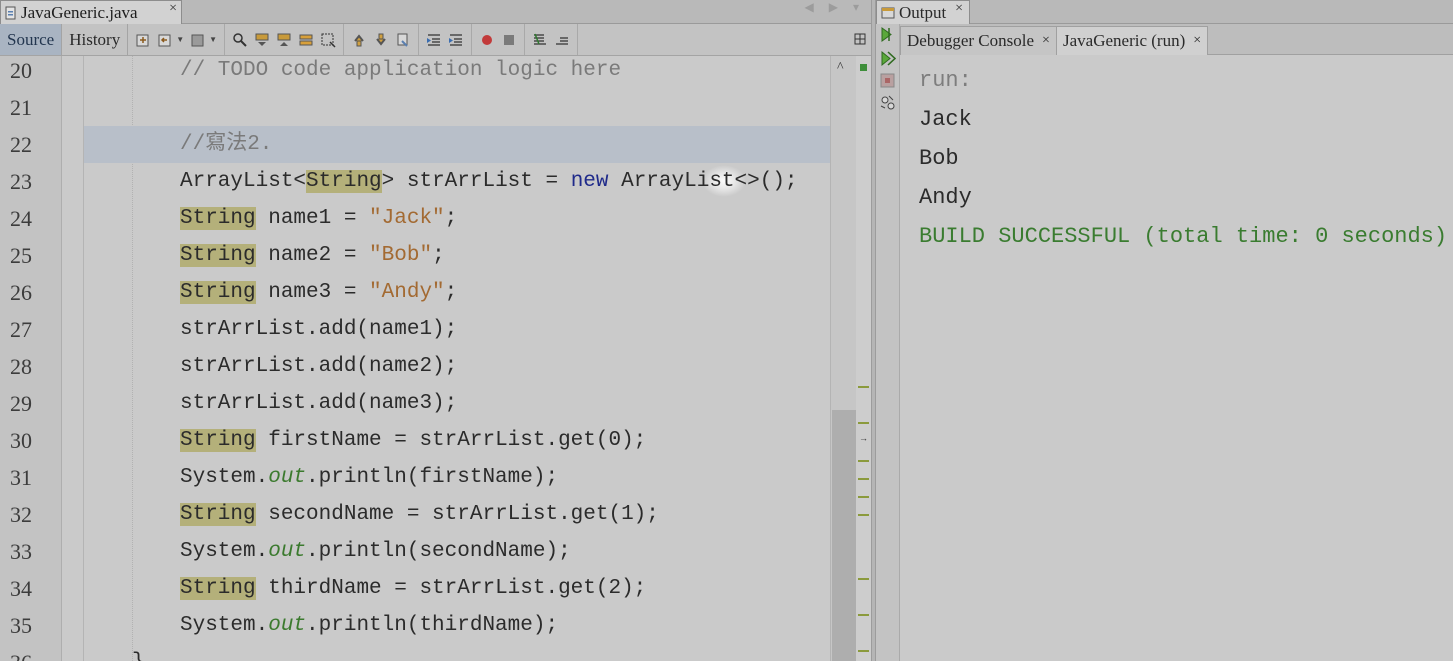  I want to click on history-tab-button: History, so click(95, 39).